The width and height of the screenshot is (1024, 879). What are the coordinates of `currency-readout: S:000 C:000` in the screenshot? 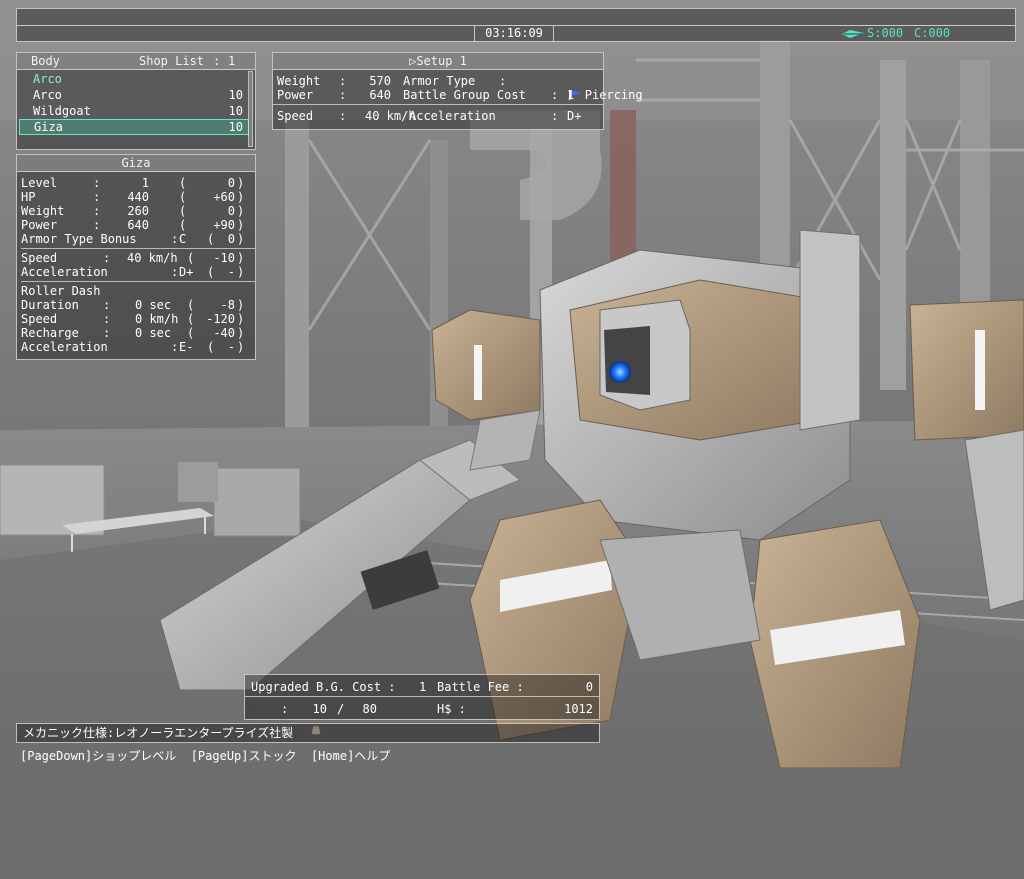 It's located at (895, 33).